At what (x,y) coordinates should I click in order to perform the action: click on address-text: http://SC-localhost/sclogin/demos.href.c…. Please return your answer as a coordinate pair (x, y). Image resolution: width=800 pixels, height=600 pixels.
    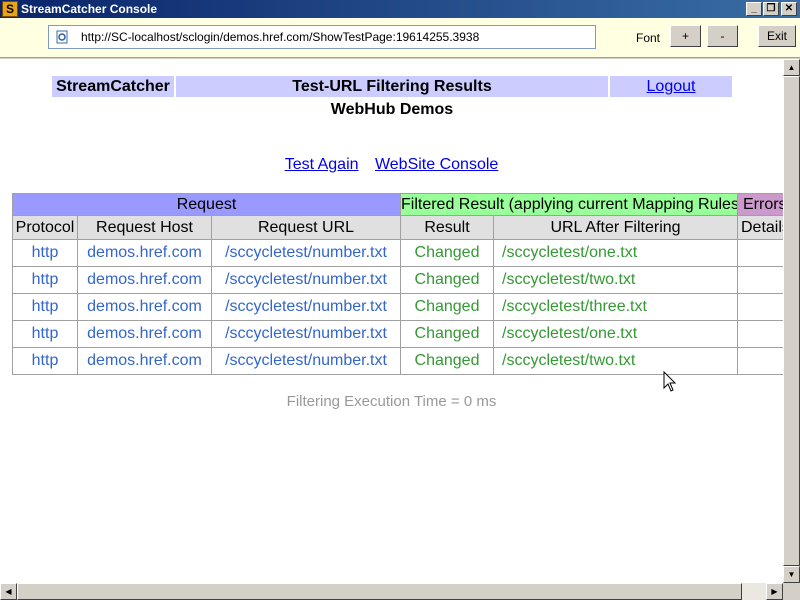
    Looking at the image, I should click on (280, 37).